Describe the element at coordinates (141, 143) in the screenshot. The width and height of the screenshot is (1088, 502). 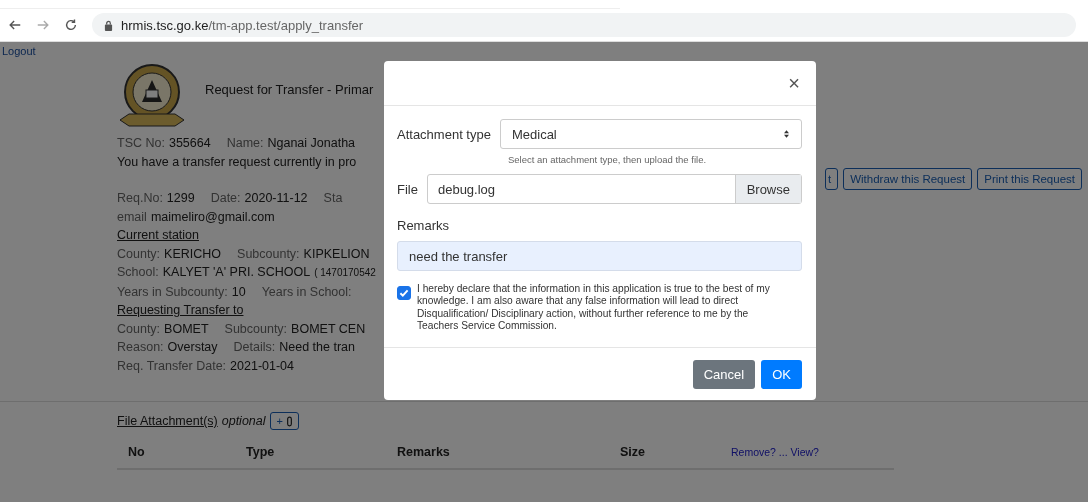
I see `field-label: TSC No:` at that location.